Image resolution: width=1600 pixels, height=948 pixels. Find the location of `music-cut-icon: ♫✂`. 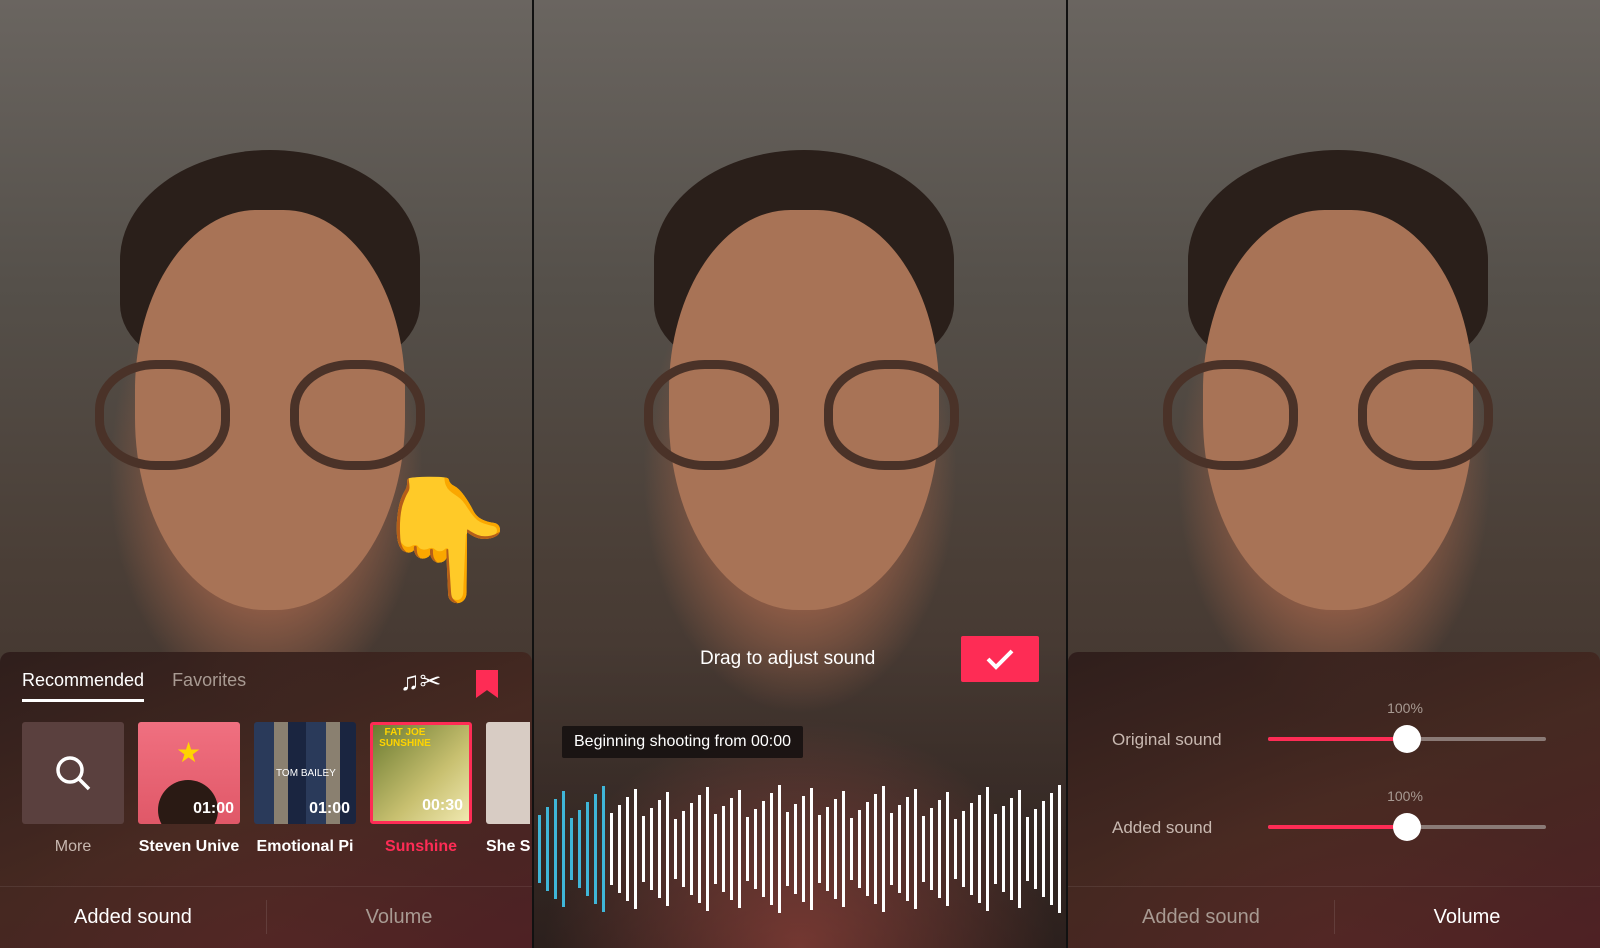

music-cut-icon: ♫✂ is located at coordinates (420, 681).